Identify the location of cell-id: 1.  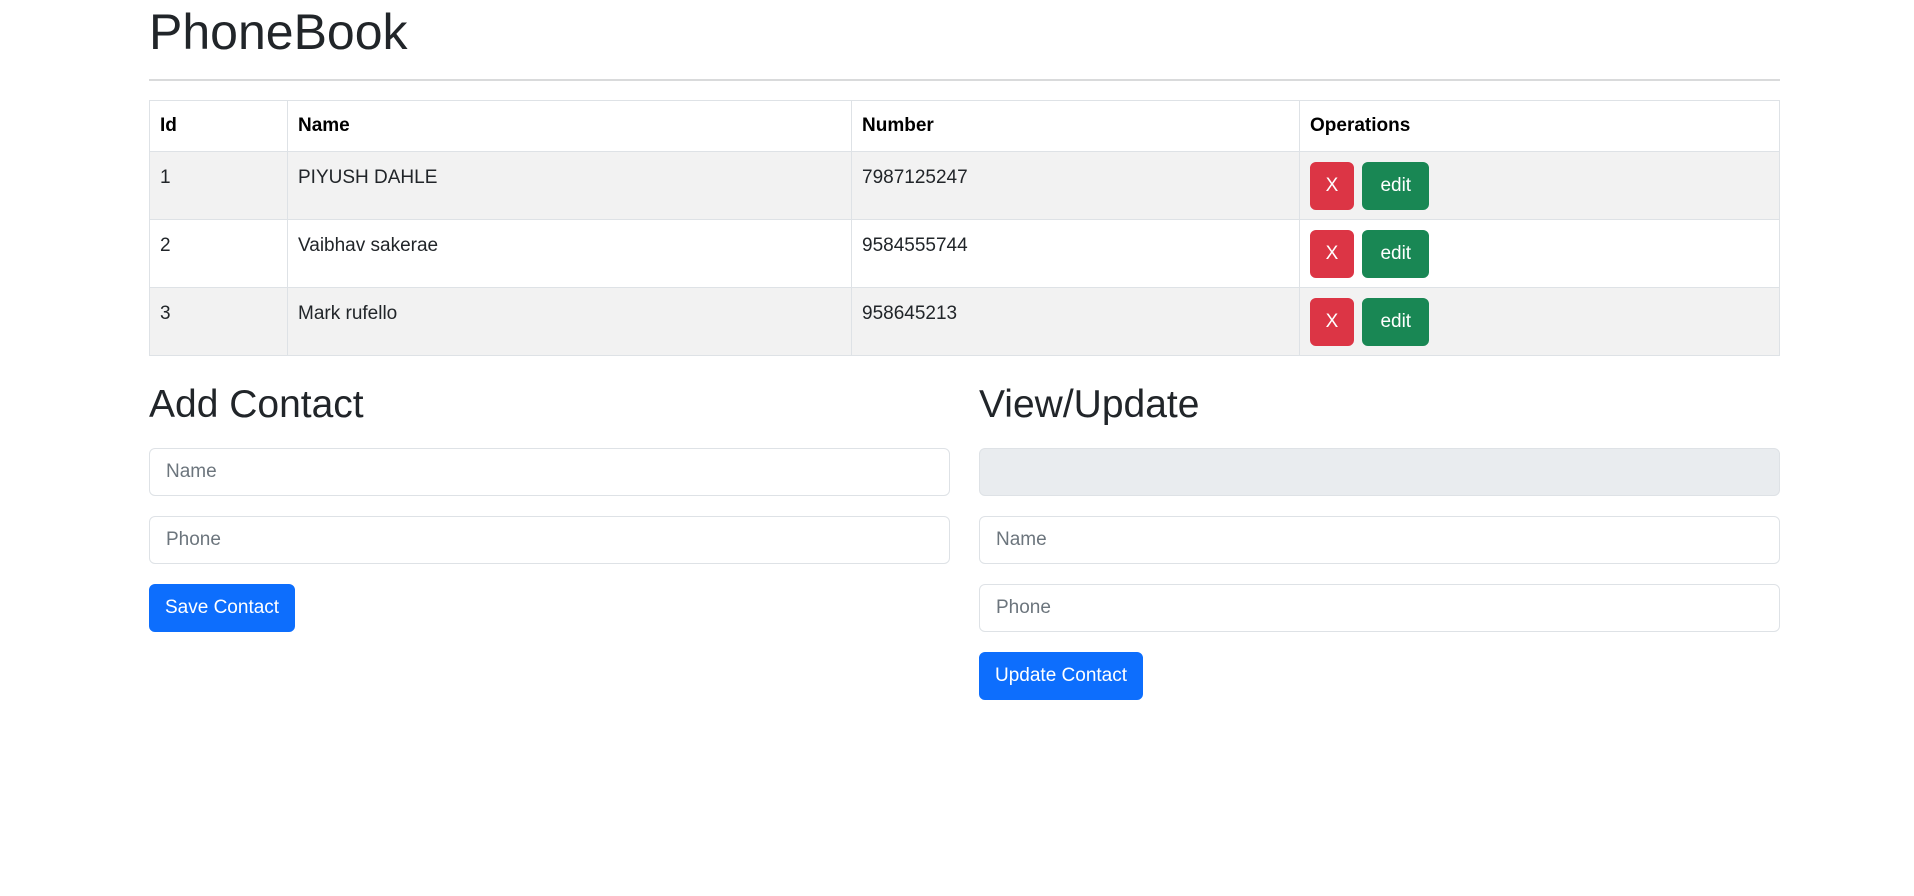
(218, 185).